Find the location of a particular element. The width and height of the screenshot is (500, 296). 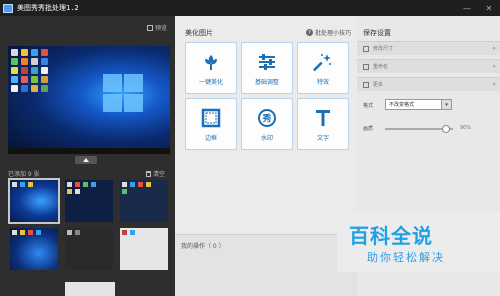

row-label: 修改尺寸 is located at coordinates (383, 49).